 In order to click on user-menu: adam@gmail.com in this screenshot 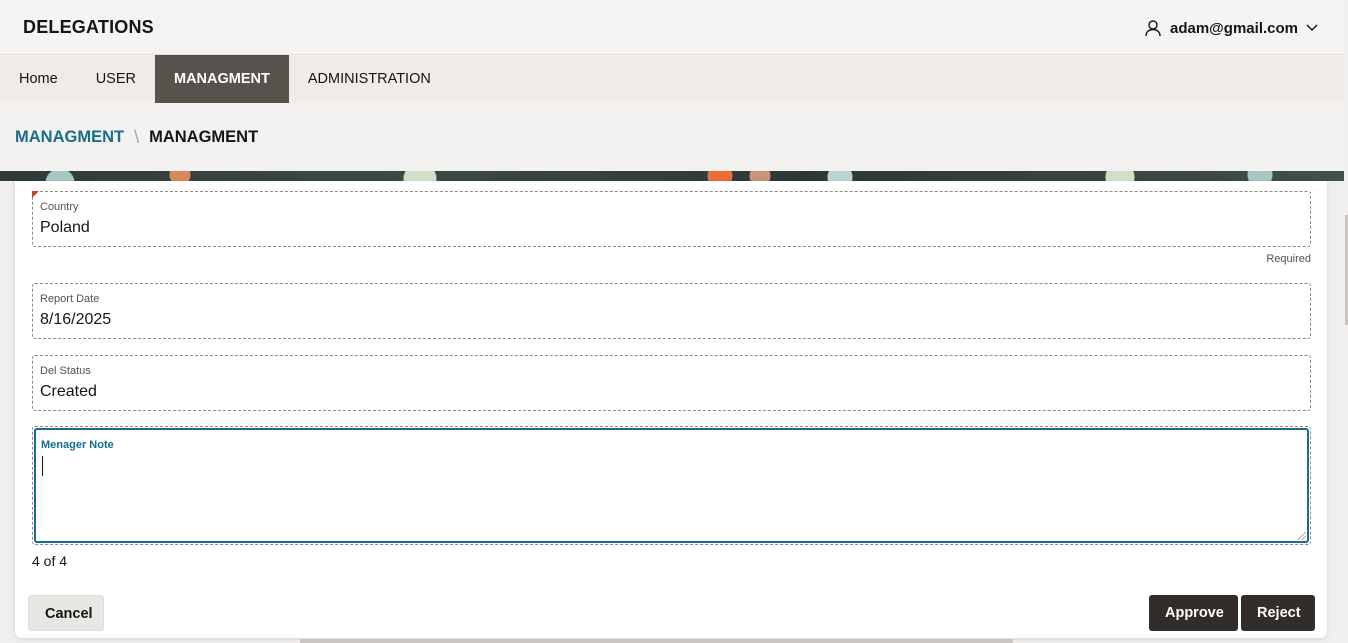, I will do `click(1231, 28)`.